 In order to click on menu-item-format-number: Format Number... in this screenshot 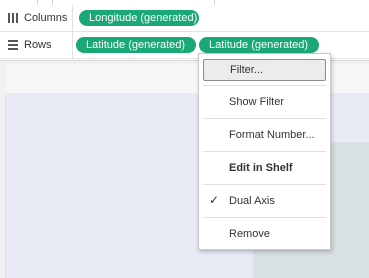, I will do `click(264, 135)`.